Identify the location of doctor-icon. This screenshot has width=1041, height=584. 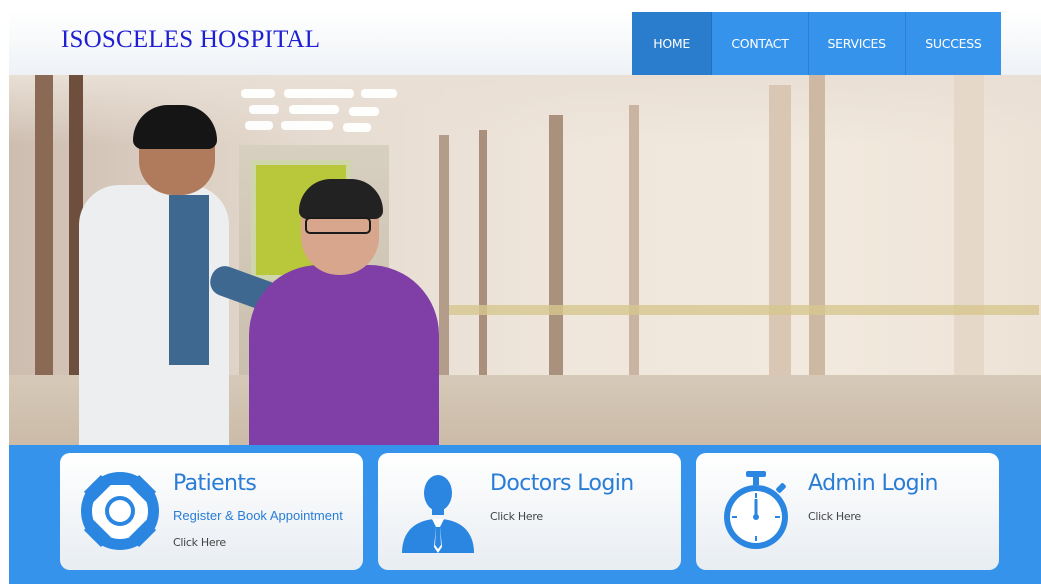
(438, 514).